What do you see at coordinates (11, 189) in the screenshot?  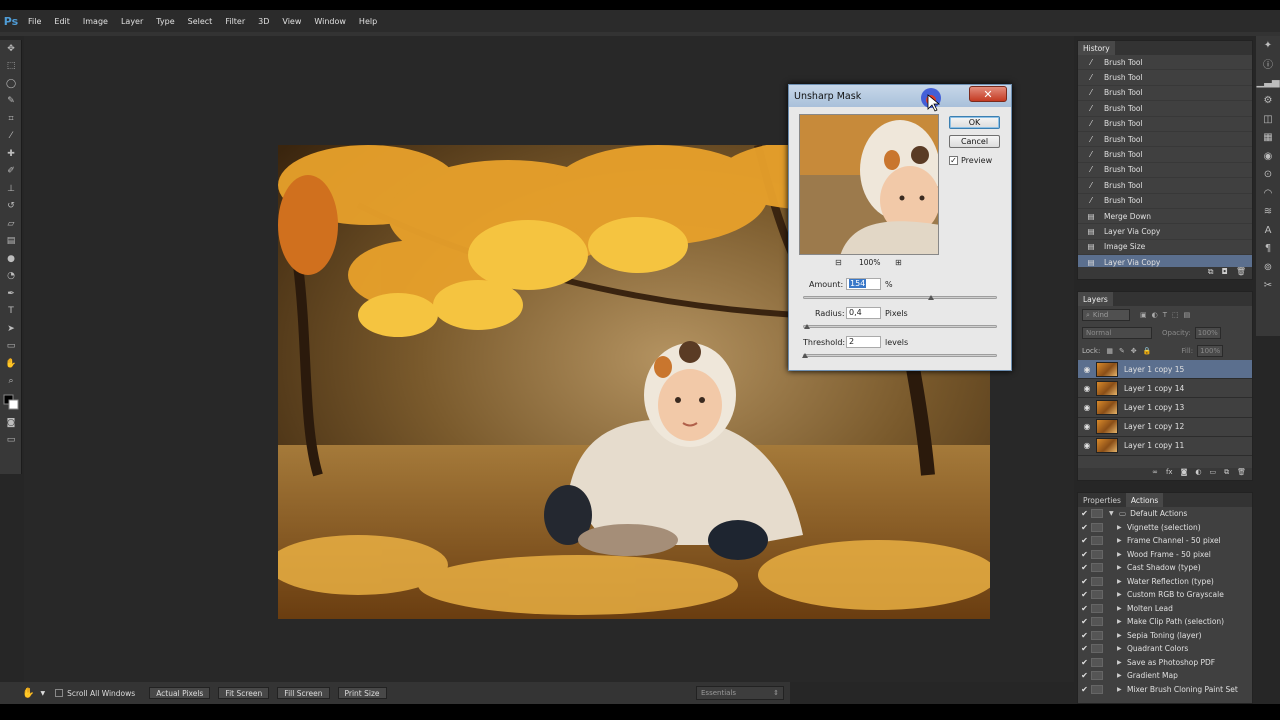 I see `stamp-icon: ⊥` at bounding box center [11, 189].